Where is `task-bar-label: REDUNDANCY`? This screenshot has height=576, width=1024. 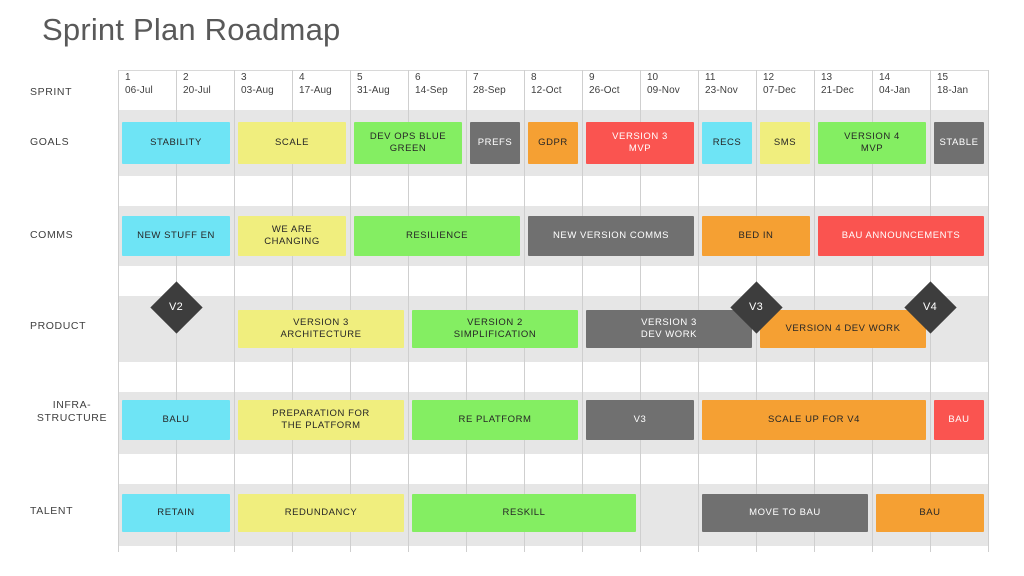 task-bar-label: REDUNDANCY is located at coordinates (321, 512).